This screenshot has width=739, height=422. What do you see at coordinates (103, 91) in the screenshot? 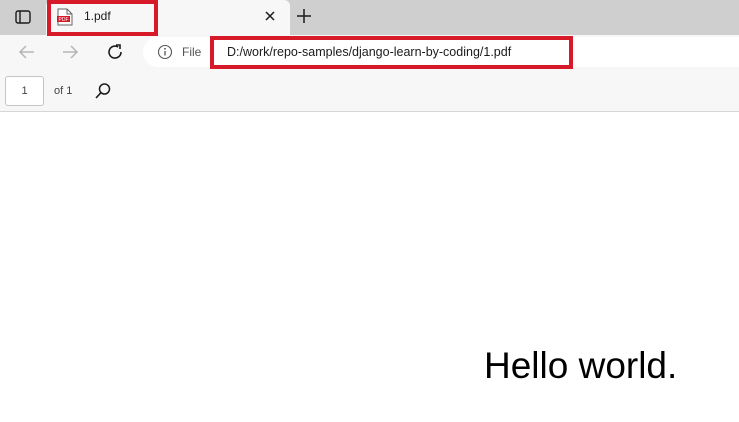
I see `search-icon` at bounding box center [103, 91].